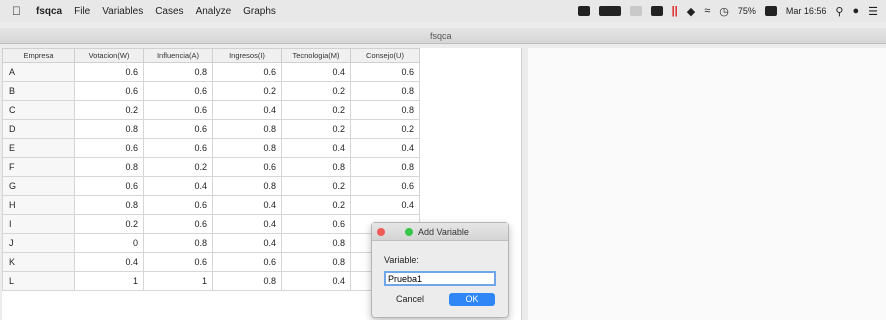  What do you see at coordinates (38, 281) in the screenshot?
I see `row-label: L` at bounding box center [38, 281].